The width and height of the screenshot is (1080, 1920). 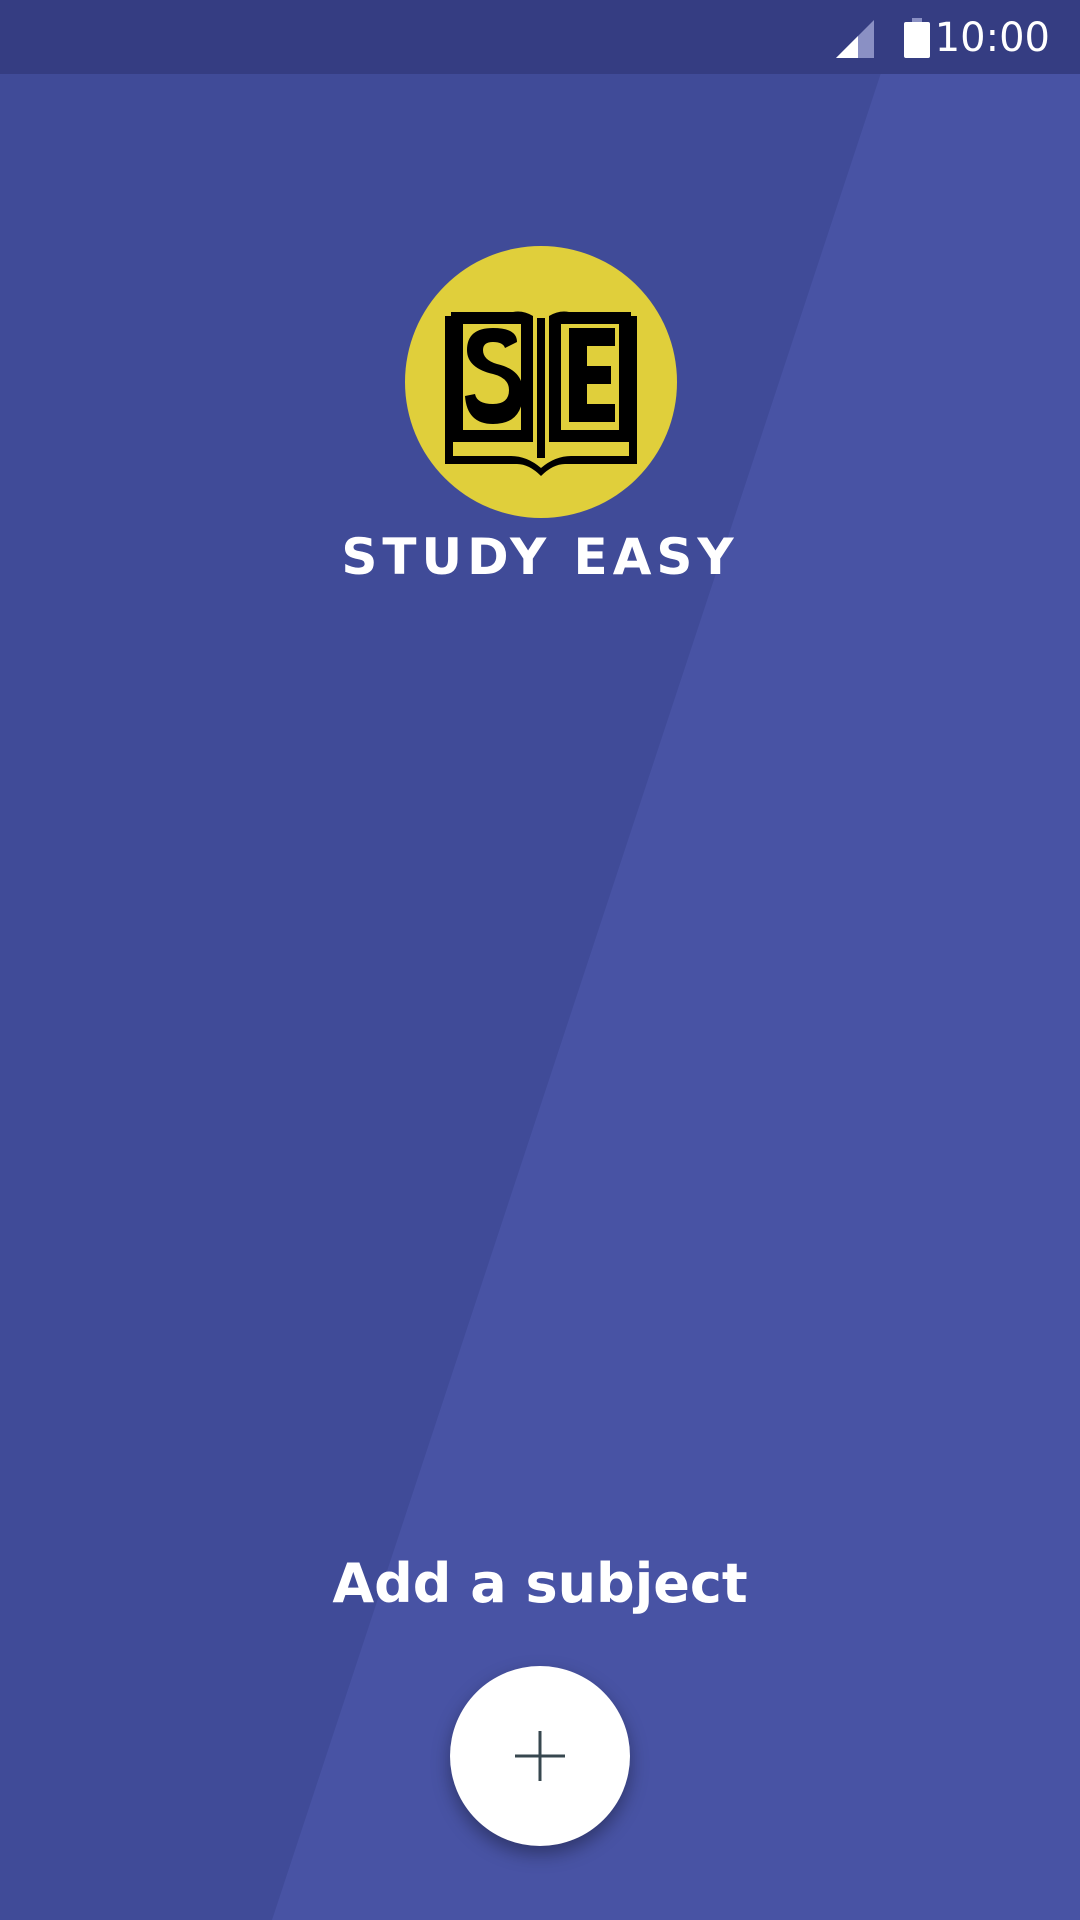 I want to click on add-subject-label: Add a subject, so click(x=540, y=1583).